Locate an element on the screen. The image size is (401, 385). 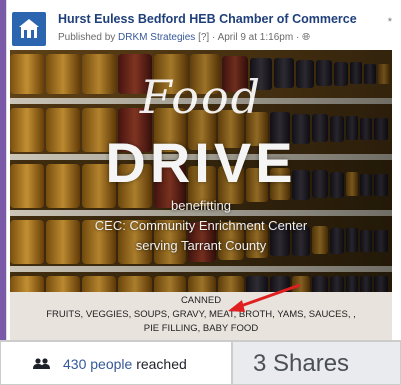
food-title: Food is located at coordinates (201, 97).